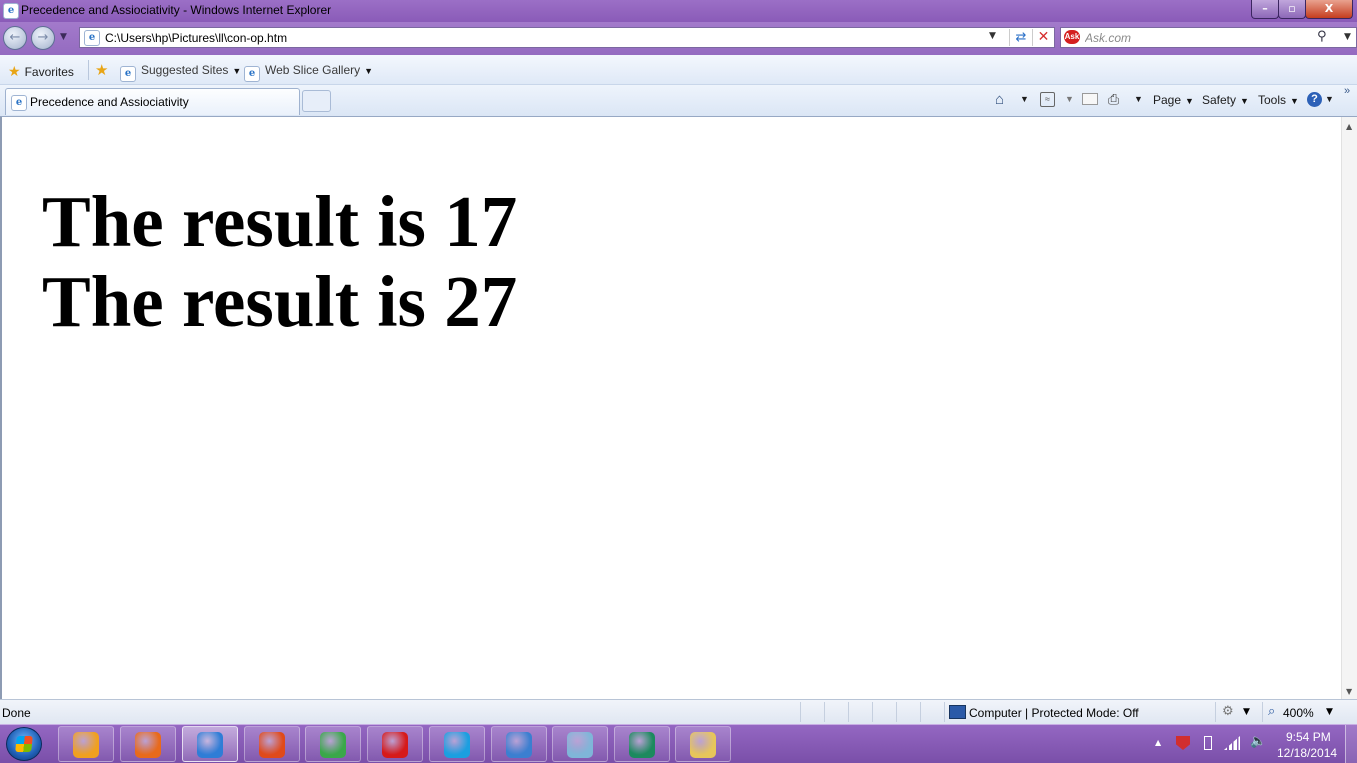  Describe the element at coordinates (992, 36) in the screenshot. I see `address-dropdown-icon: ▼` at that location.